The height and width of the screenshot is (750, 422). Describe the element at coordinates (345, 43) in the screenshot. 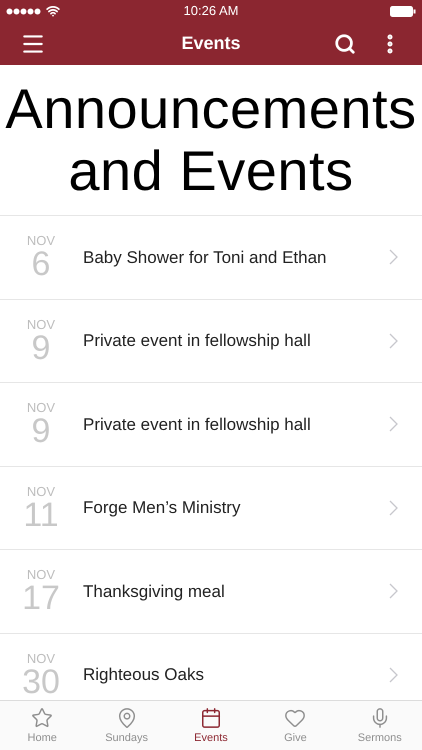

I see `search-icon` at that location.